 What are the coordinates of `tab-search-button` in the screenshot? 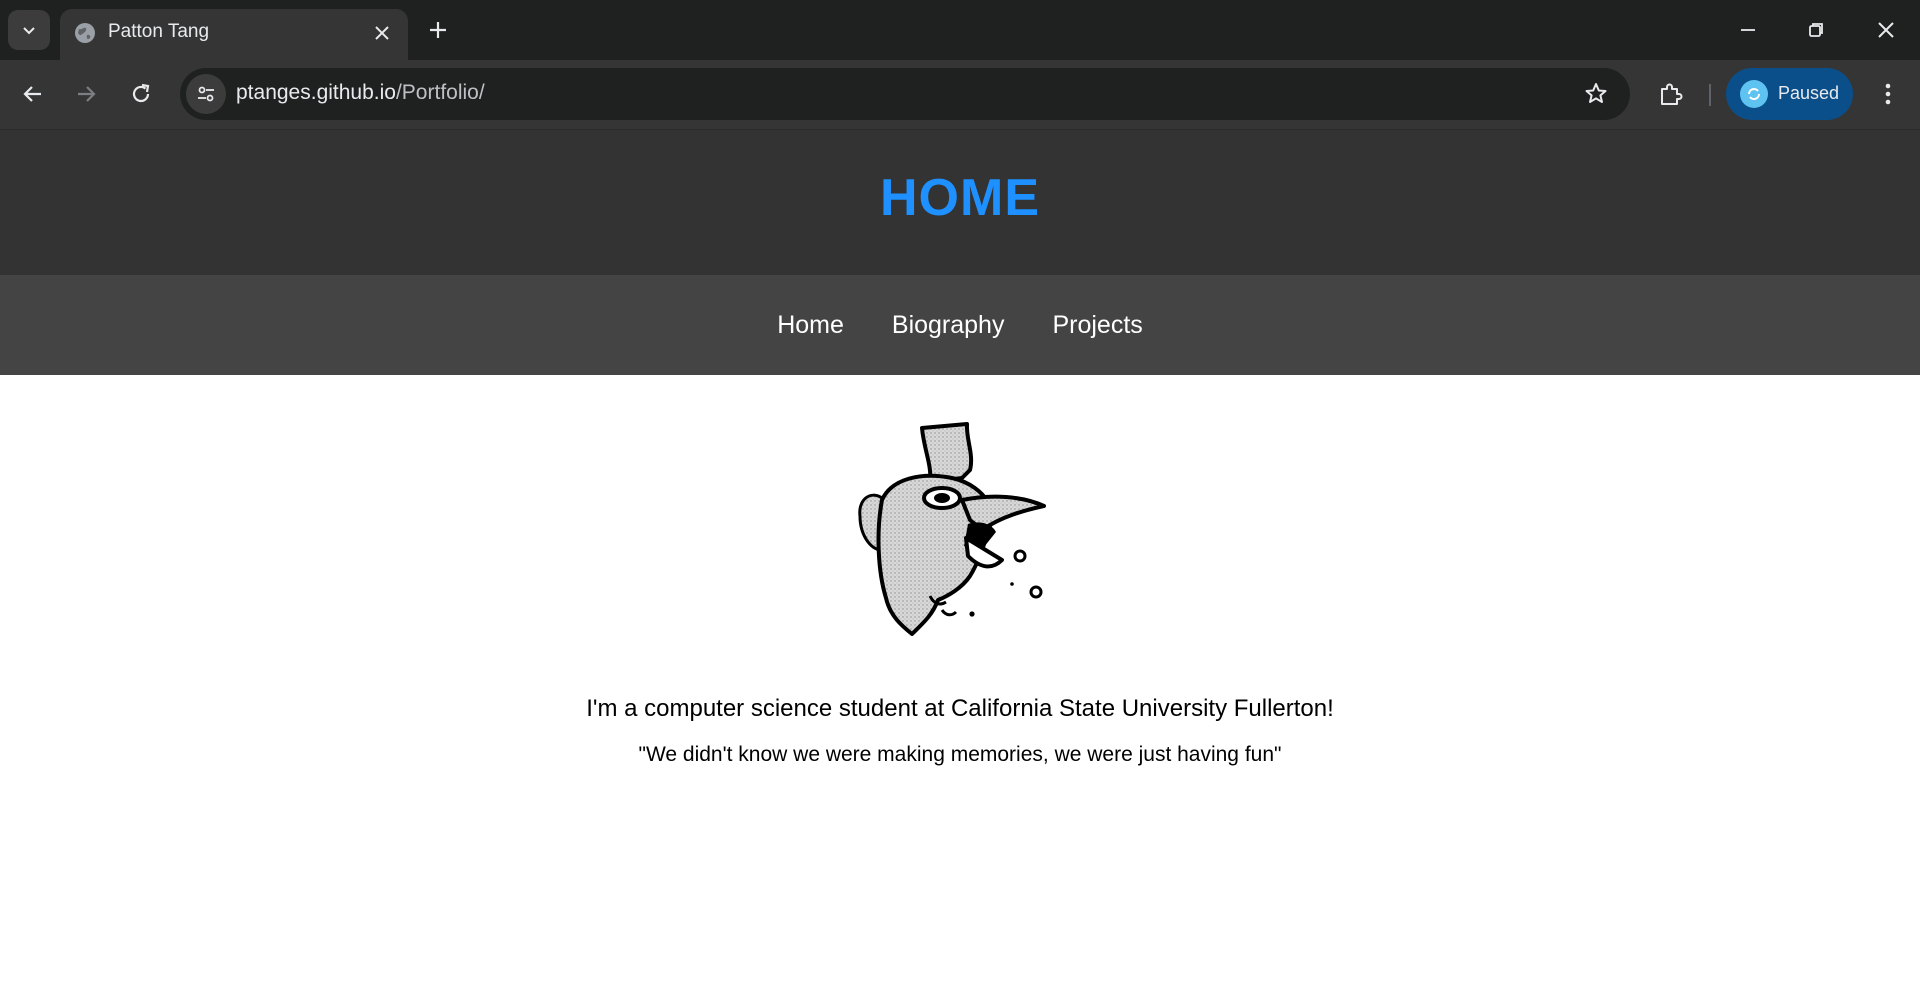 It's located at (29, 30).